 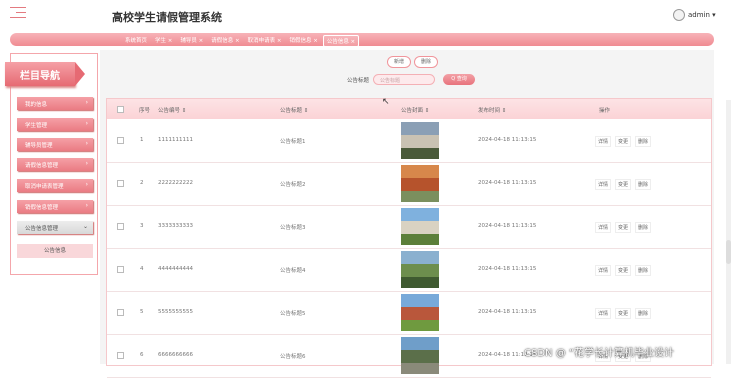 I want to click on search-button: Q 查询, so click(x=459, y=79).